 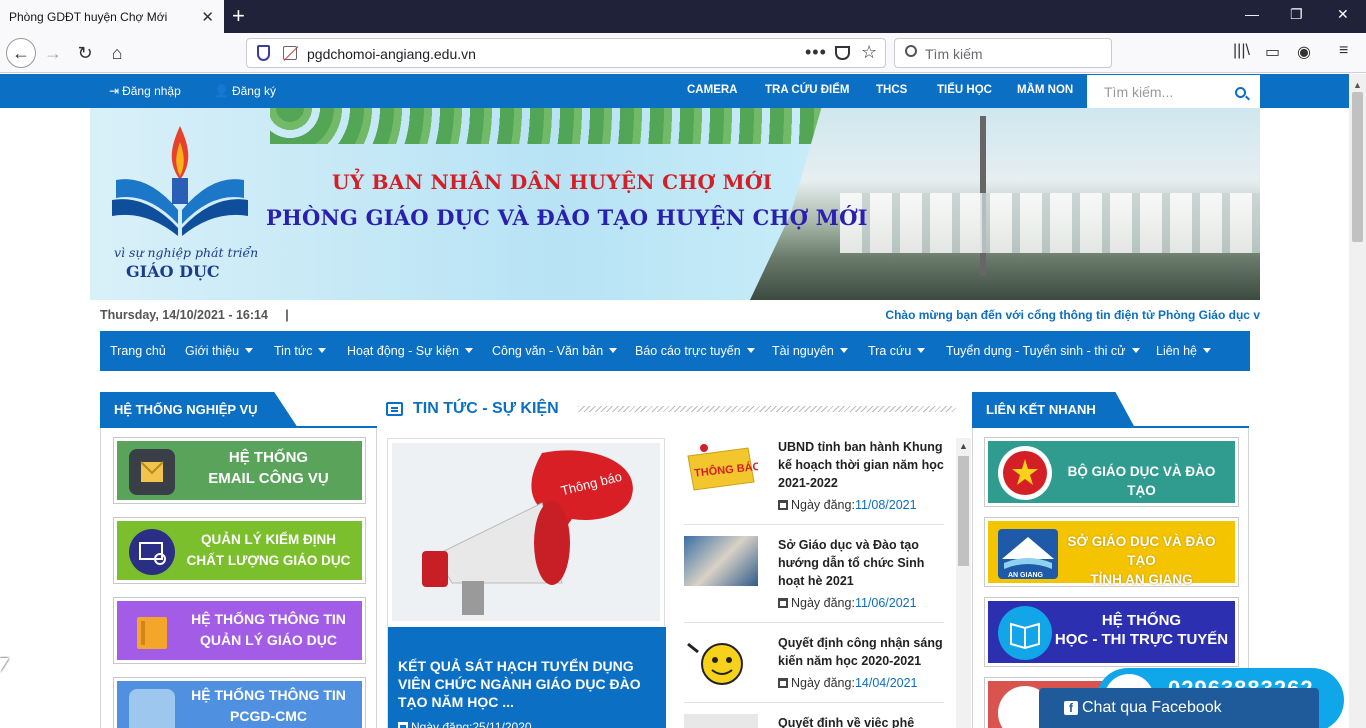 I want to click on reload-icon: ↻, so click(x=85, y=53).